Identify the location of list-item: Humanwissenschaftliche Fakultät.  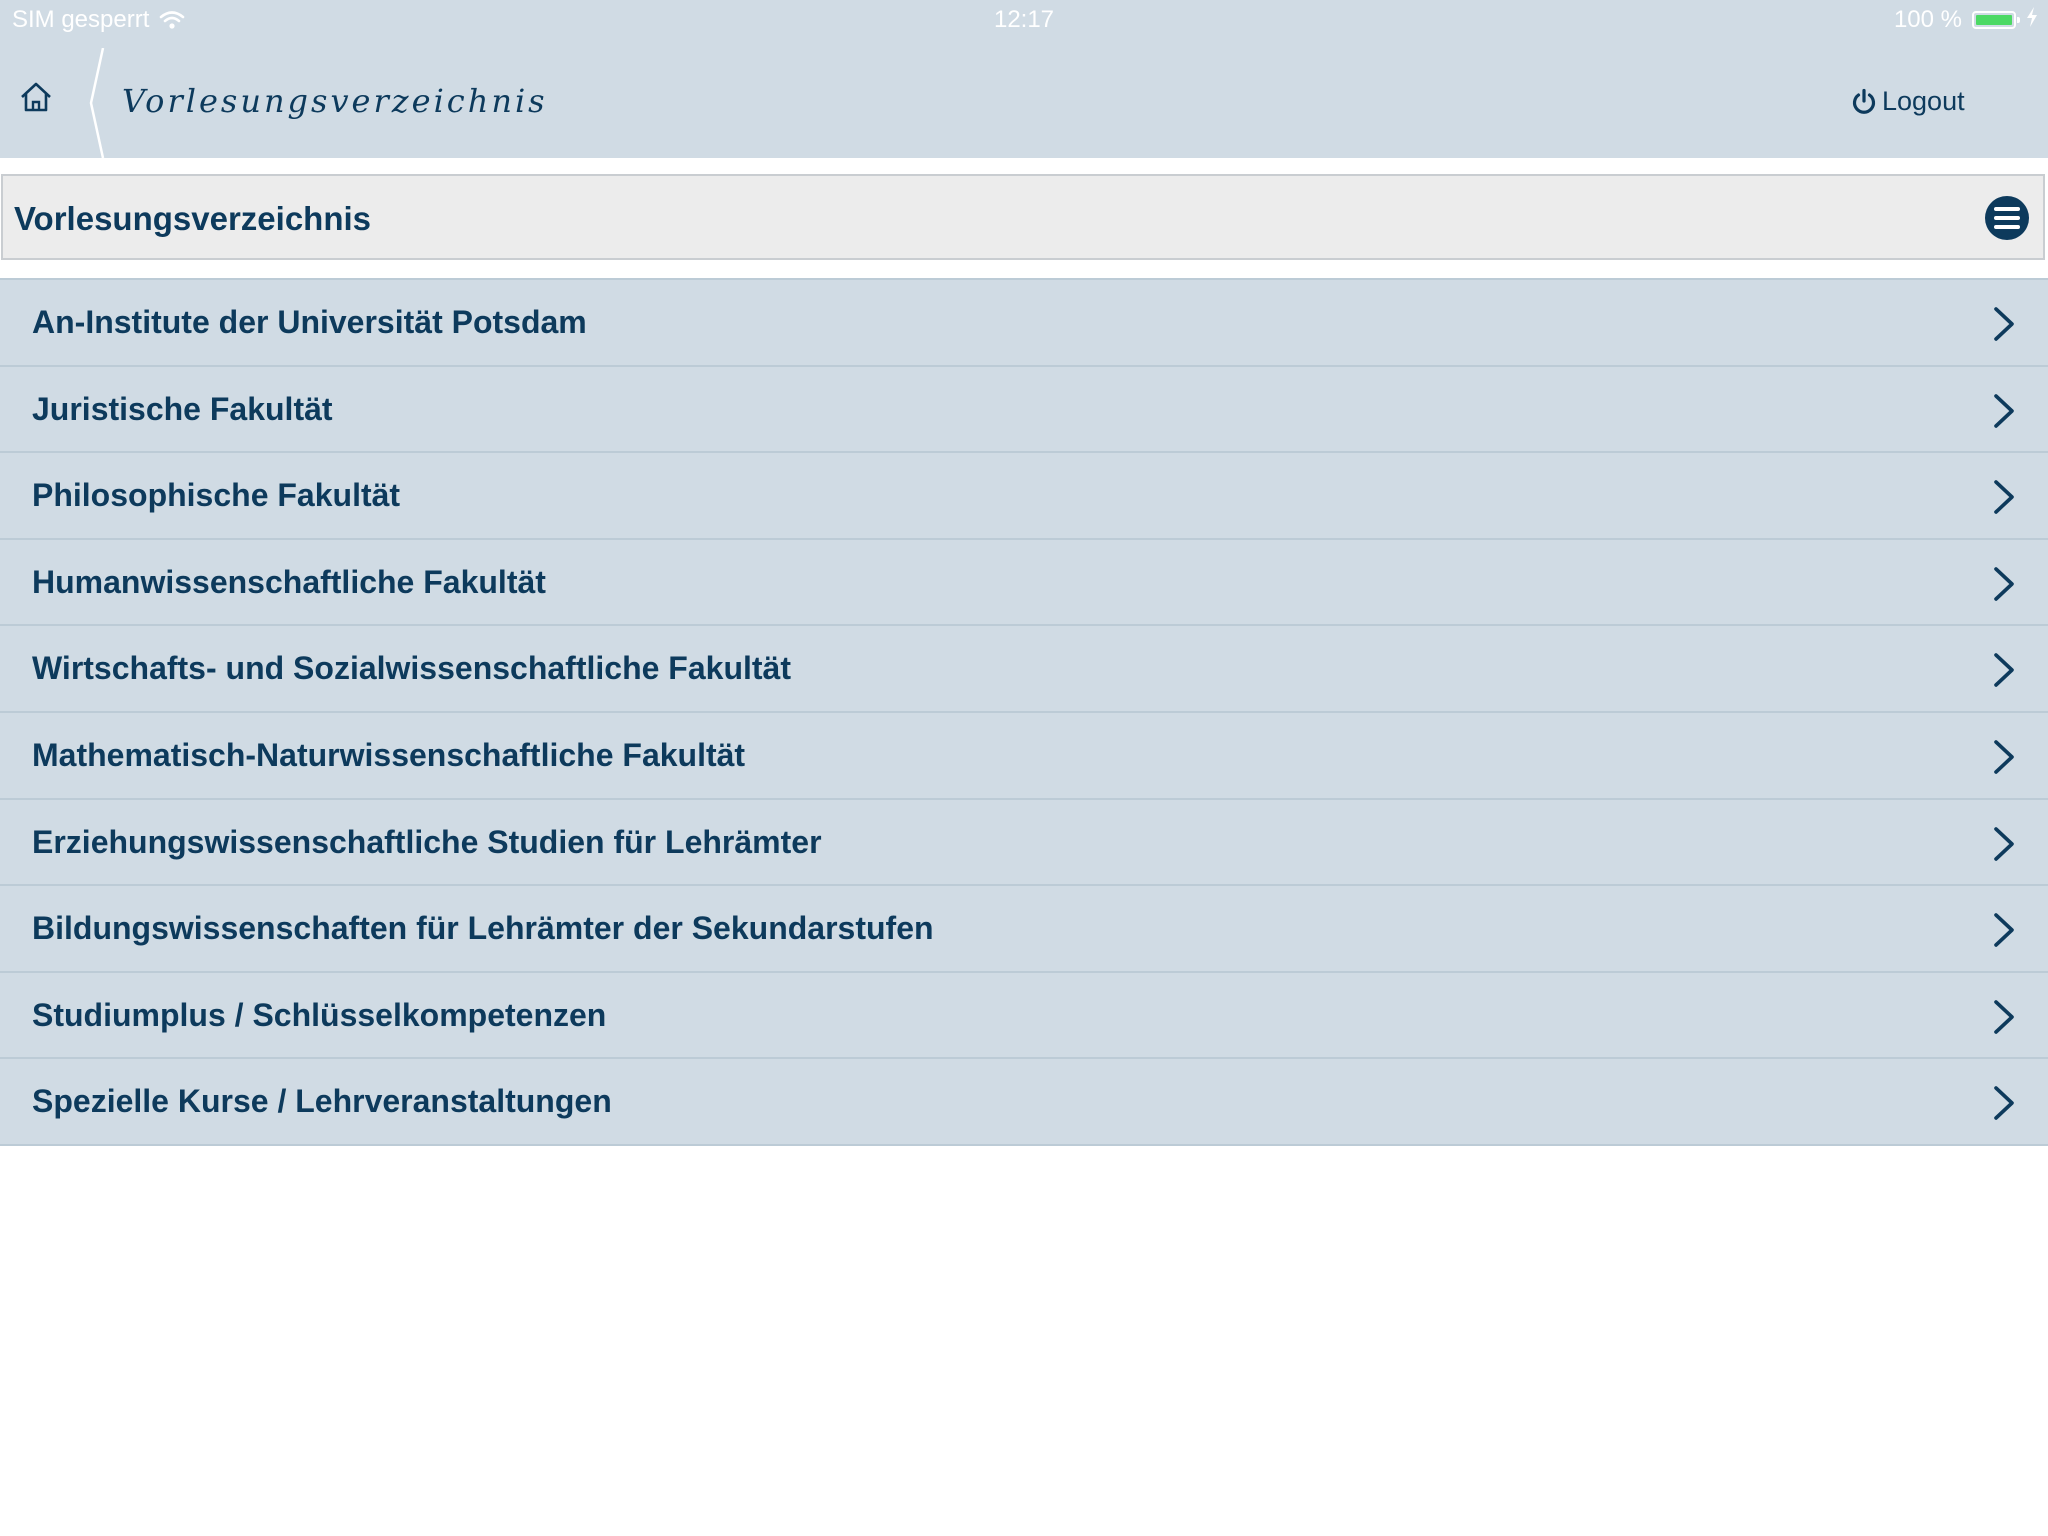
(1024, 583).